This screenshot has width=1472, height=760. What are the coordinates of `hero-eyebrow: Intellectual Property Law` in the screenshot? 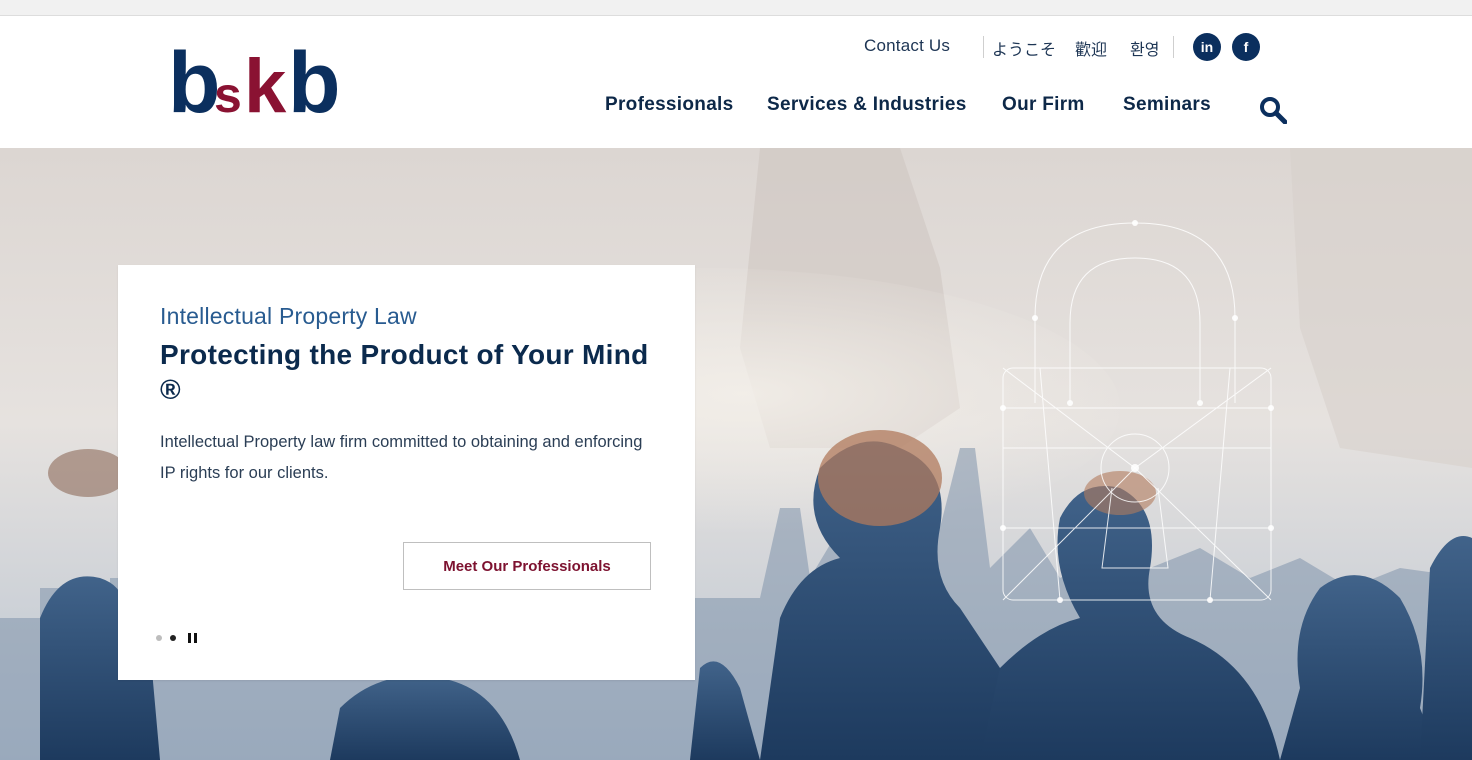 It's located at (288, 316).